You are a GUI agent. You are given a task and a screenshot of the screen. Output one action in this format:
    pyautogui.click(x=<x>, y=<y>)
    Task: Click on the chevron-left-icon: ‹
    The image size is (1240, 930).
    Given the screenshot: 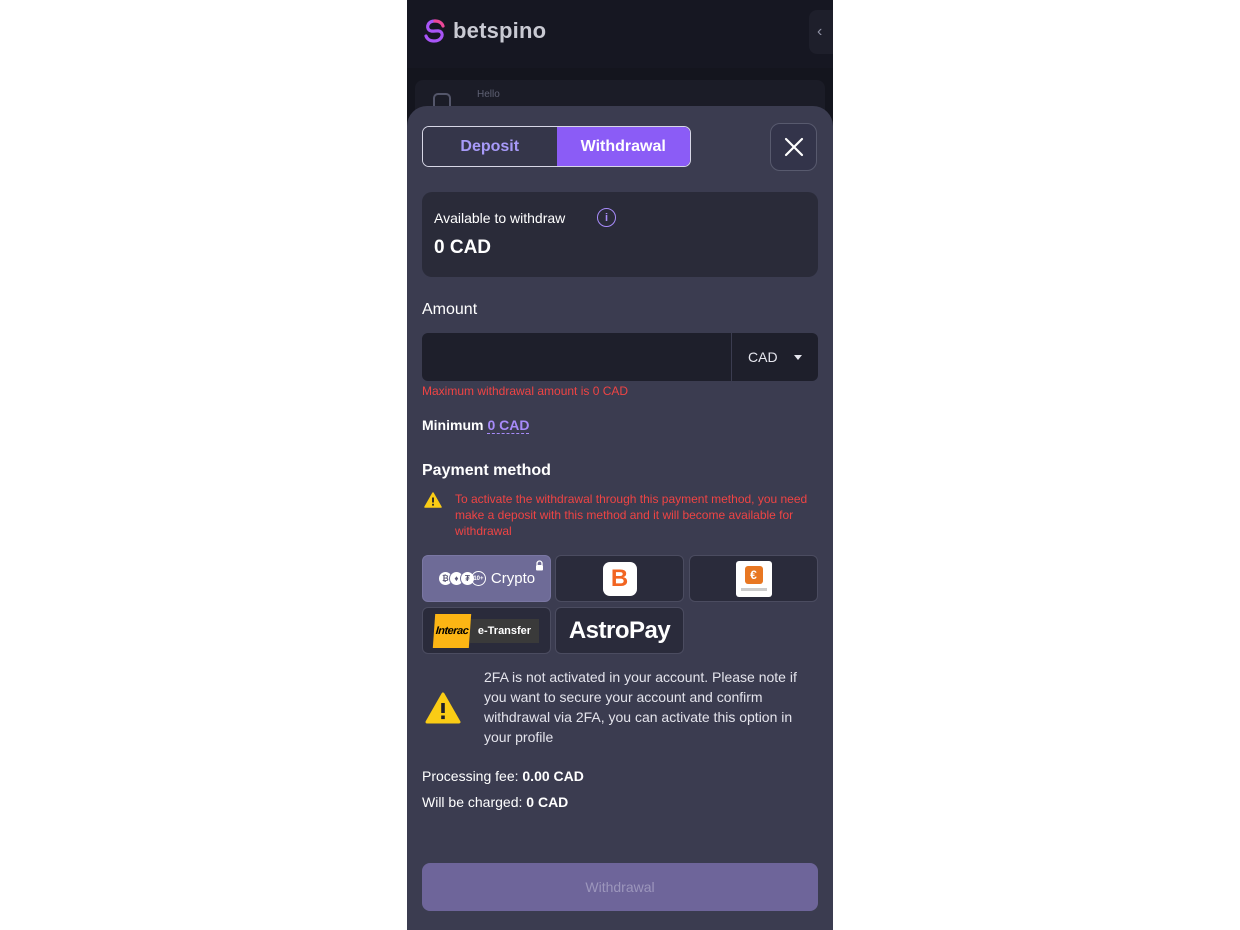 What is the action you would take?
    pyautogui.click(x=820, y=31)
    